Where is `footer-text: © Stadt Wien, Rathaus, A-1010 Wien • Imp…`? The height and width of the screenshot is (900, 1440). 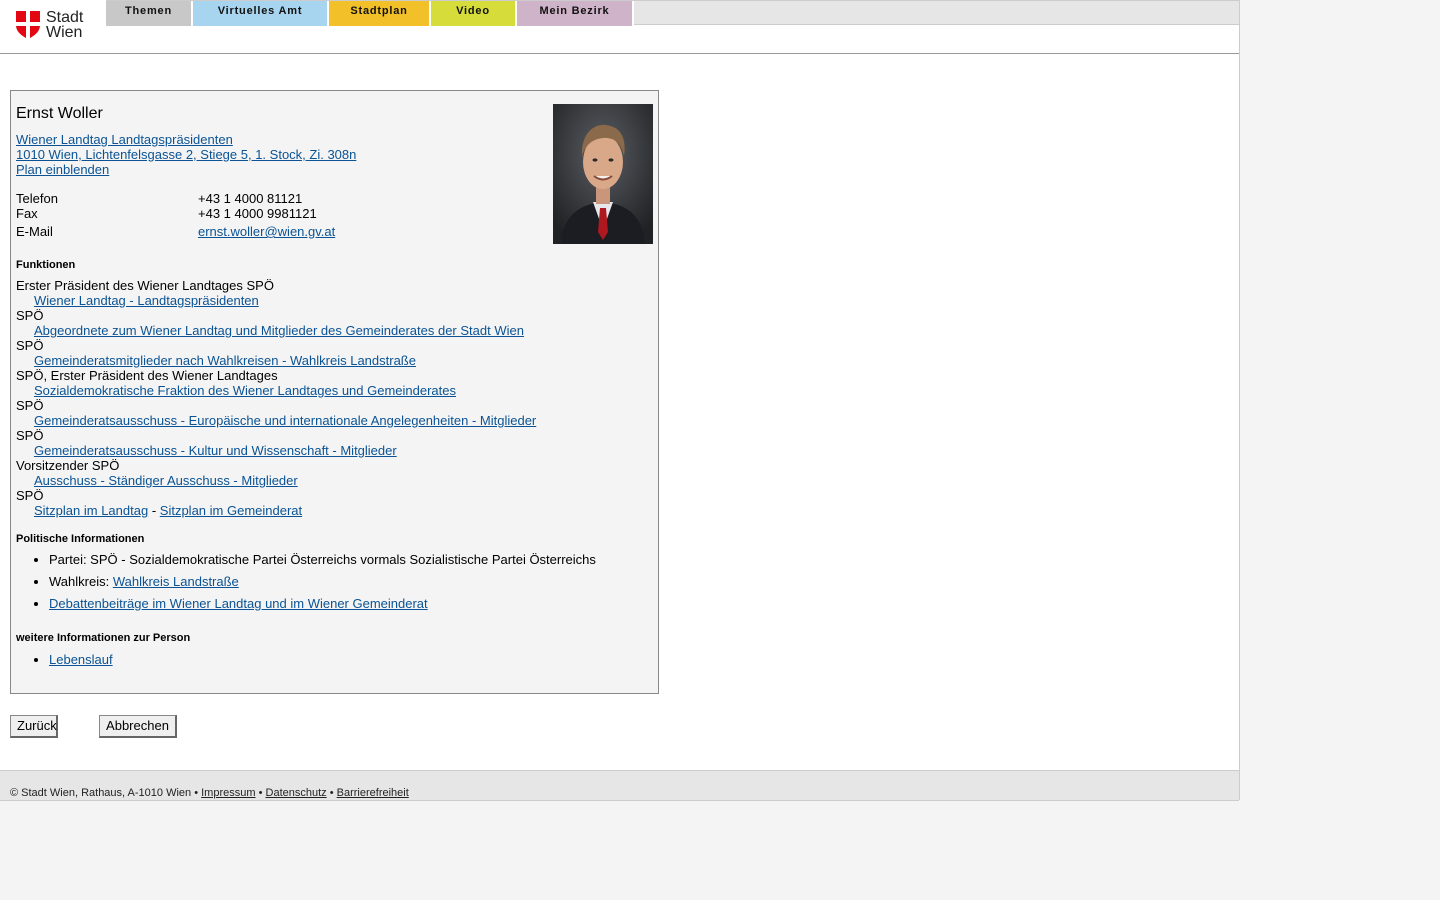
footer-text: © Stadt Wien, Rathaus, A-1010 Wien • Imp… is located at coordinates (209, 793).